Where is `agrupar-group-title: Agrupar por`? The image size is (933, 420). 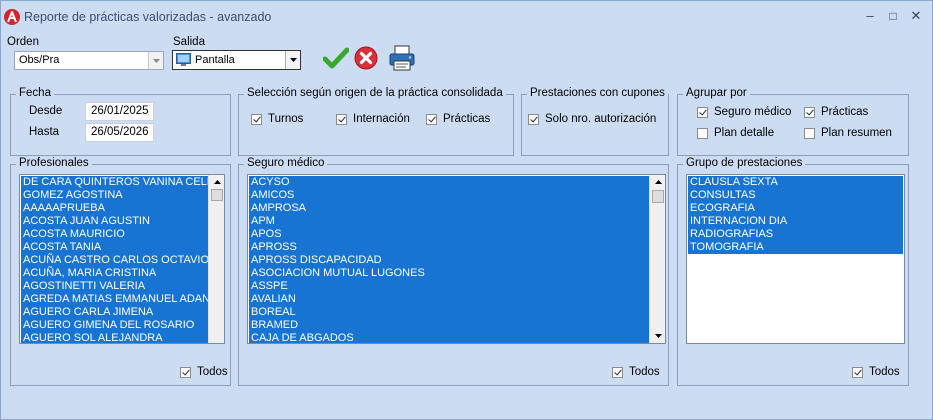 agrupar-group-title: Agrupar por is located at coordinates (716, 93).